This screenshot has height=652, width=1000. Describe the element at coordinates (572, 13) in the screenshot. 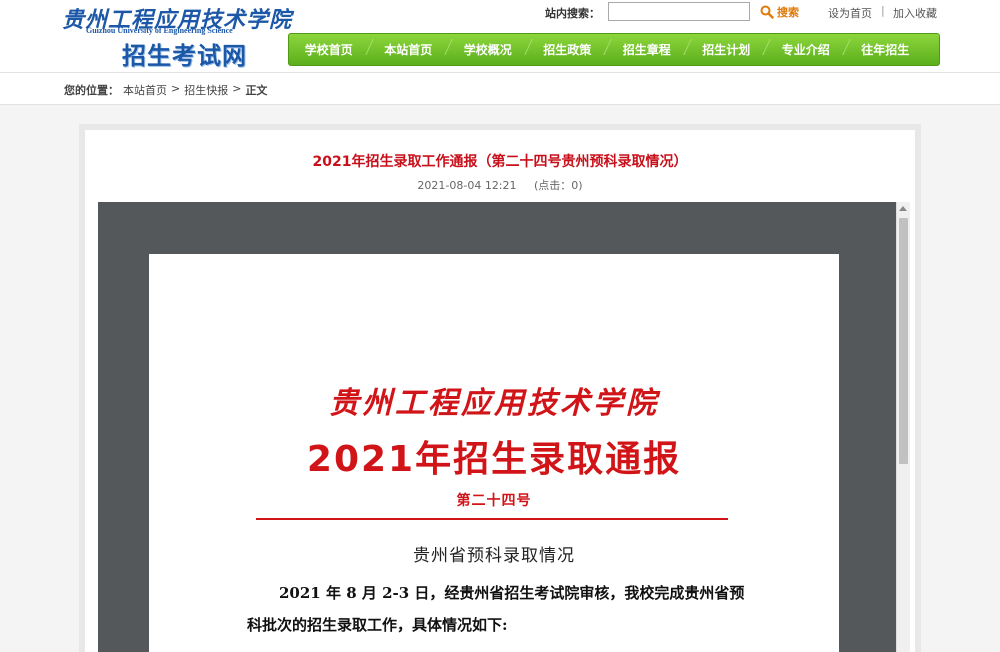

I see `search-label: 站内搜索：` at that location.